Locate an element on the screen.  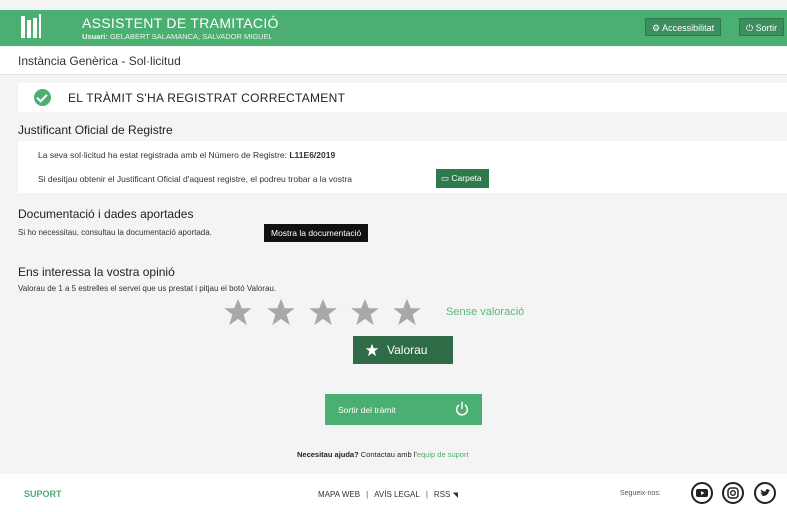
check-circle-icon is located at coordinates (42, 97).